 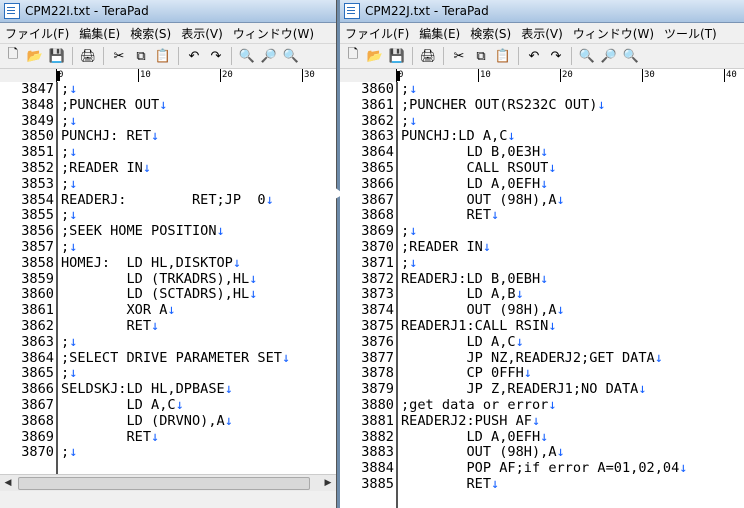 I want to click on scroll-thumb, so click(x=164, y=483).